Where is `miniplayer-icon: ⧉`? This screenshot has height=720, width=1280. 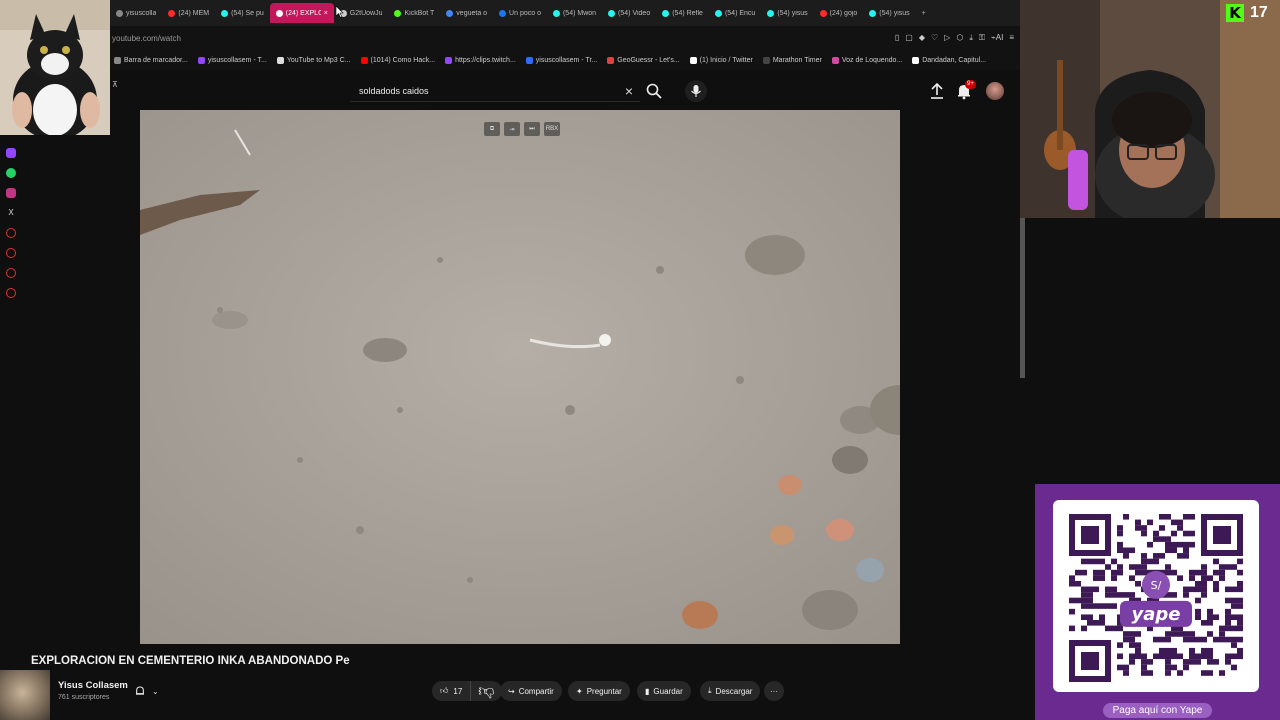 miniplayer-icon: ⧉ is located at coordinates (492, 129).